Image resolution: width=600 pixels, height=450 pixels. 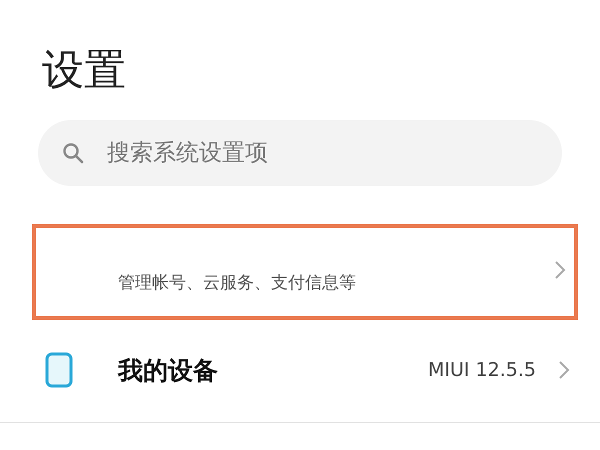 What do you see at coordinates (59, 370) in the screenshot?
I see `phone-icon` at bounding box center [59, 370].